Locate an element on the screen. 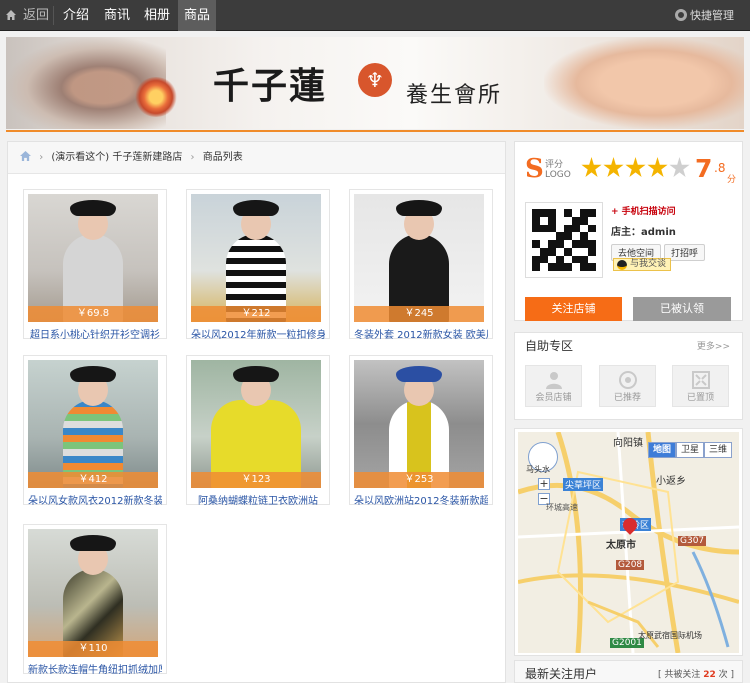 This screenshot has width=750, height=683. product-card: ￥245 冬装外套 2012新款女装 欧美风 is located at coordinates (421, 265).